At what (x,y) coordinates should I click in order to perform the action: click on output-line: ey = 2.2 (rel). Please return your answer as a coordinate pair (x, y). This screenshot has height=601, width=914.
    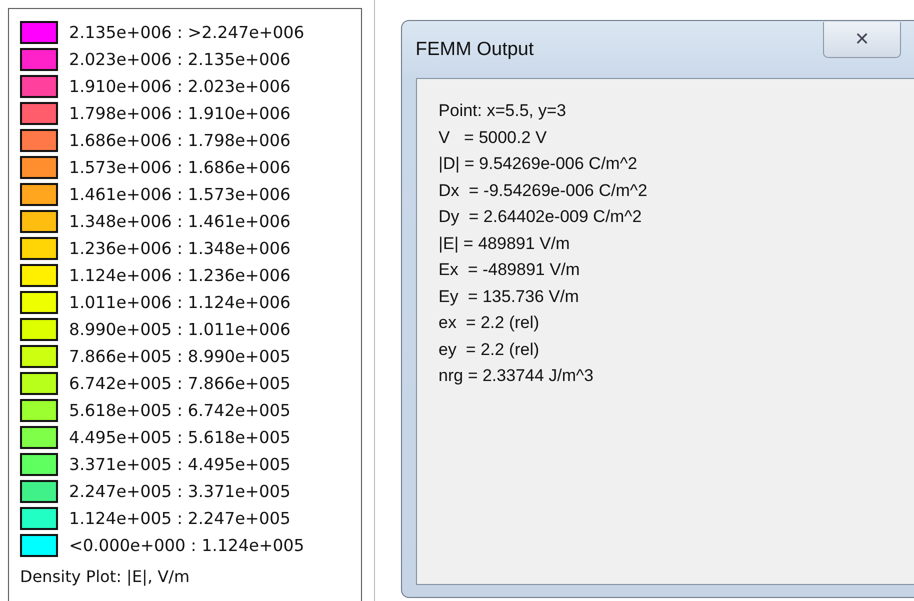
    Looking at the image, I should click on (489, 350).